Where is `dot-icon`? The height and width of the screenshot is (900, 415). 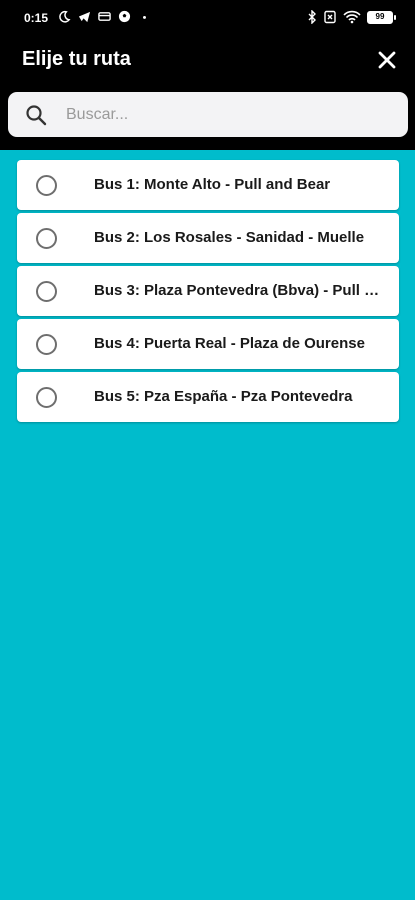
dot-icon is located at coordinates (144, 17).